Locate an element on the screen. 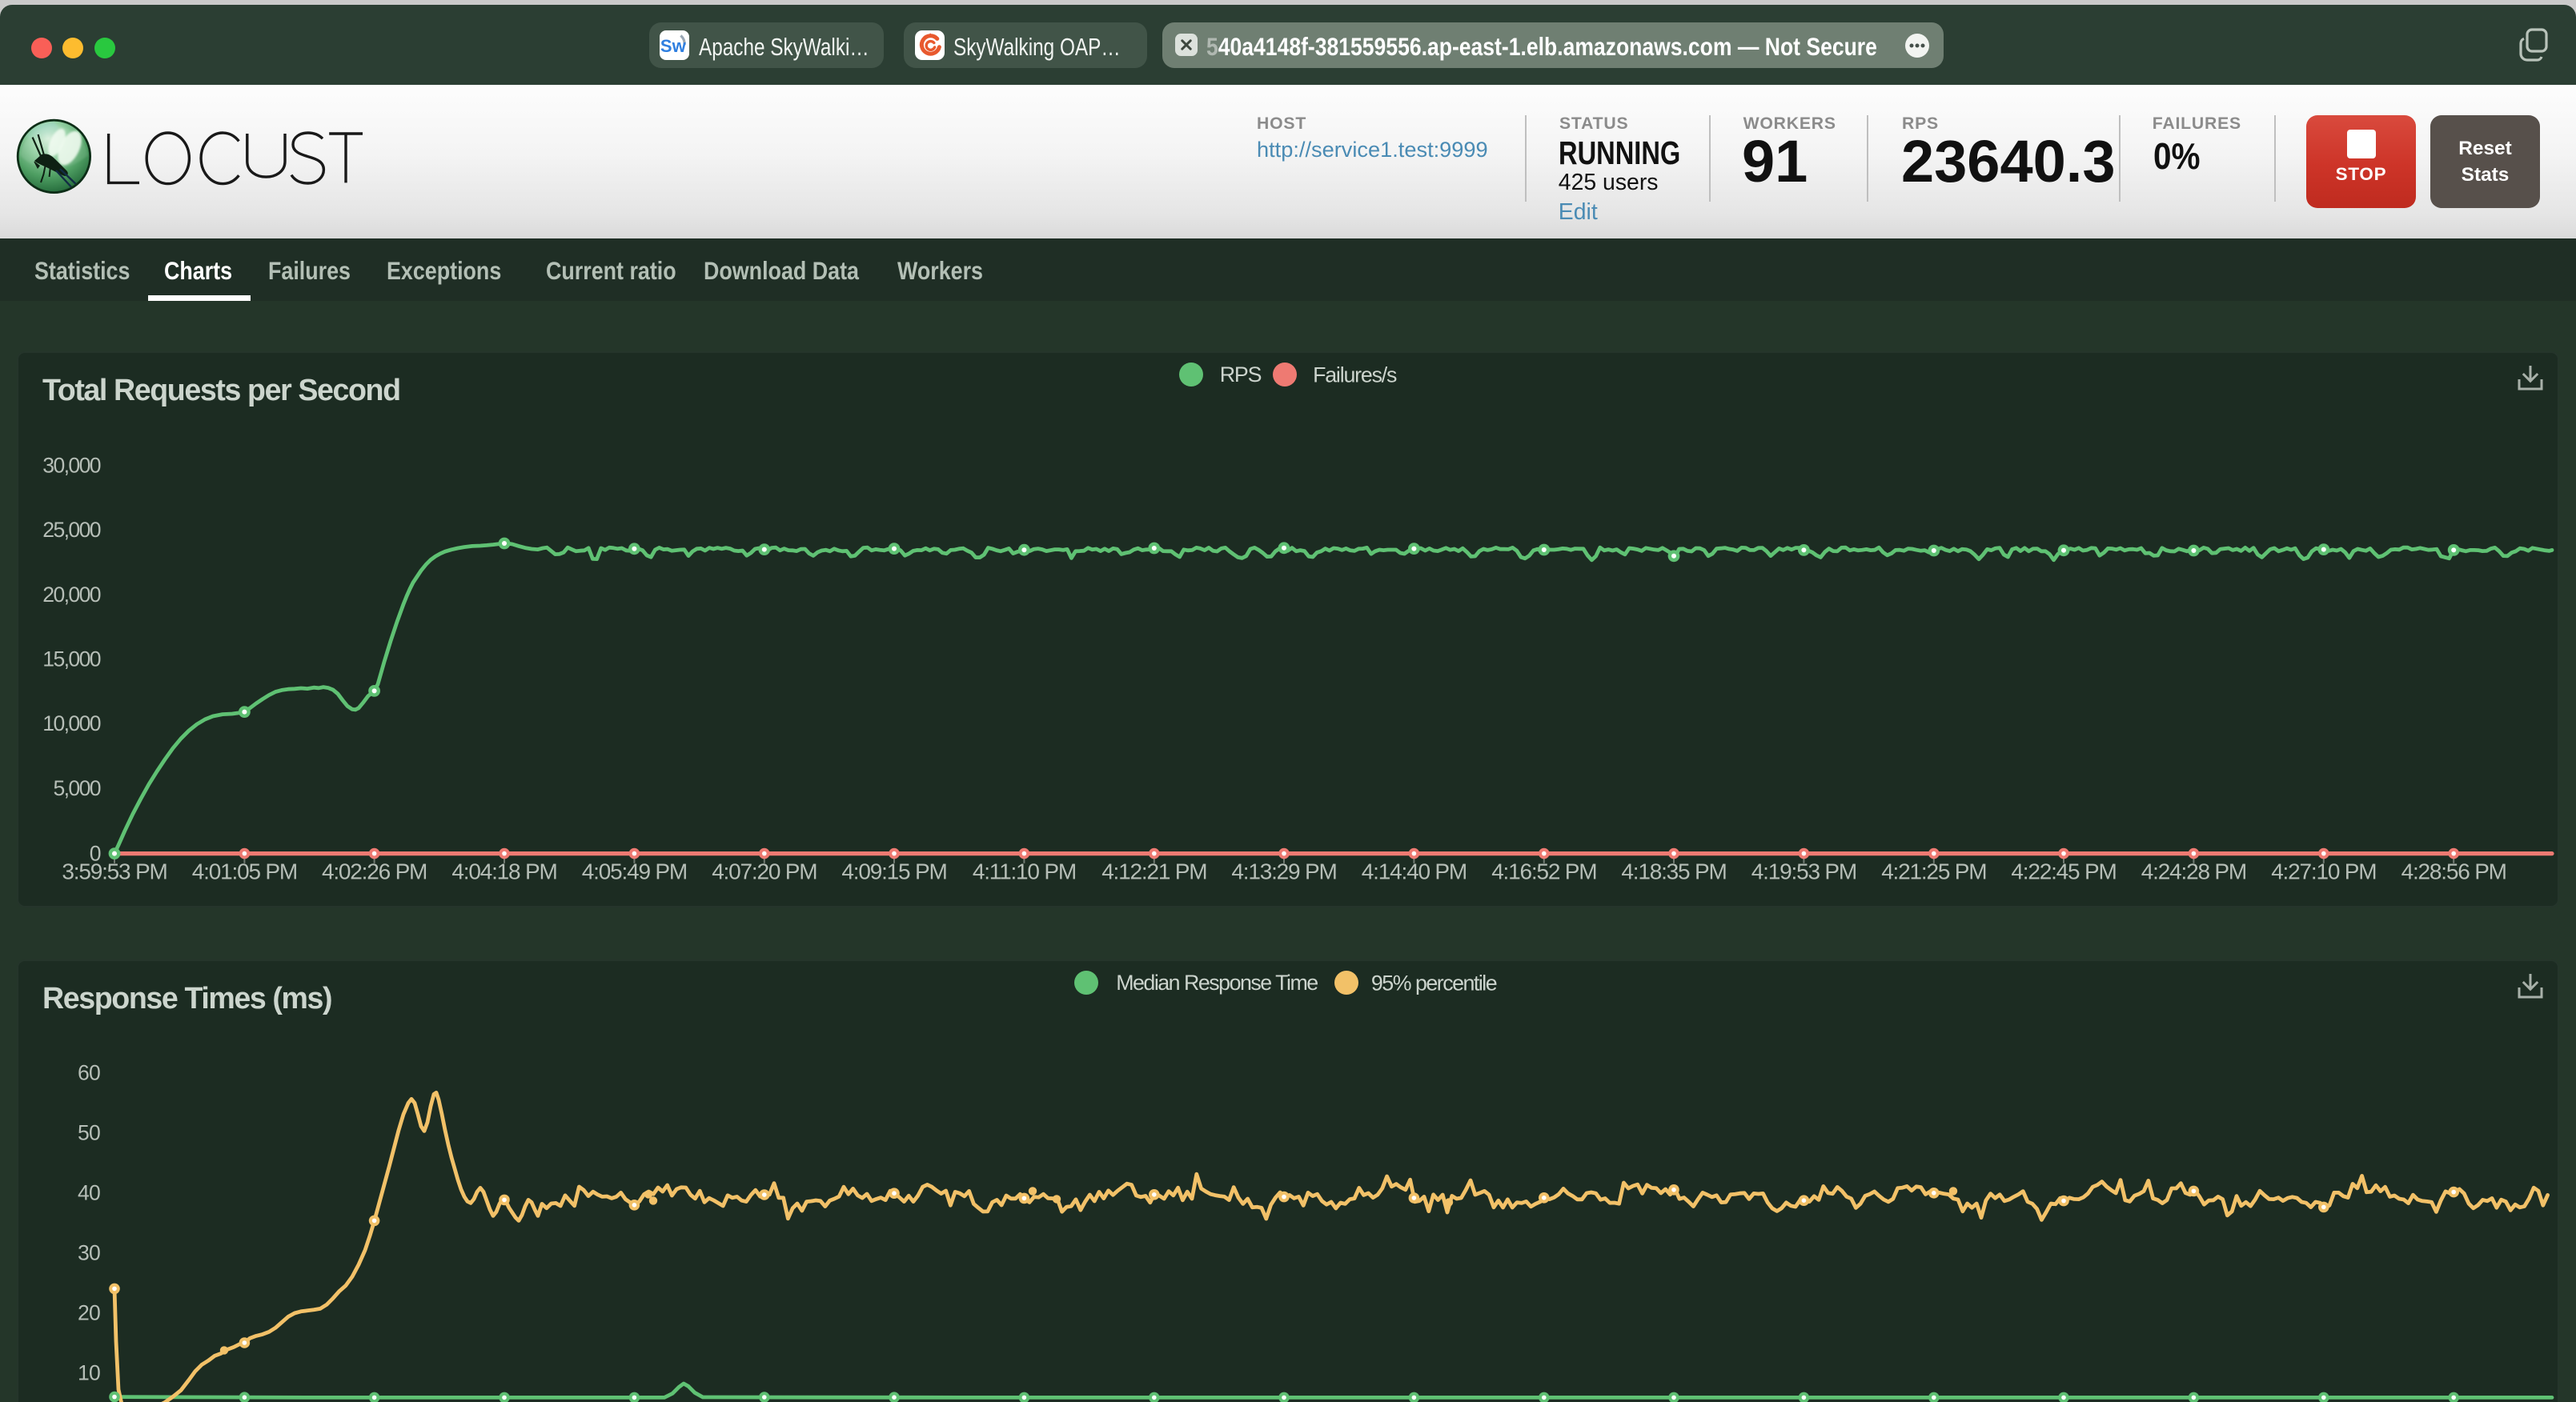 The width and height of the screenshot is (2576, 1402). svg-text: 50 is located at coordinates (89, 1132).